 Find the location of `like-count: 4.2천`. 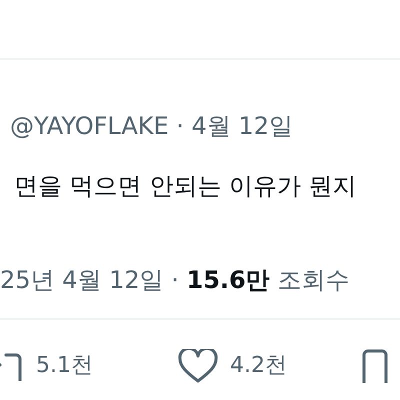

like-count: 4.2천 is located at coordinates (258, 366).